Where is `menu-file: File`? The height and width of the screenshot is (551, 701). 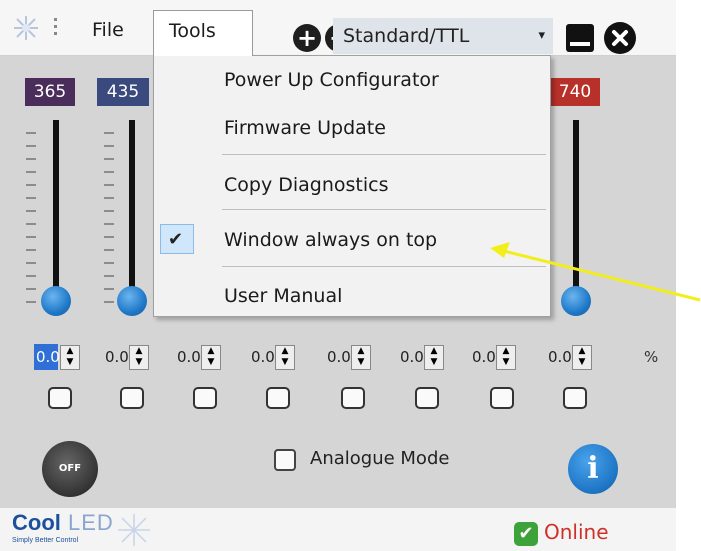 menu-file: File is located at coordinates (108, 30).